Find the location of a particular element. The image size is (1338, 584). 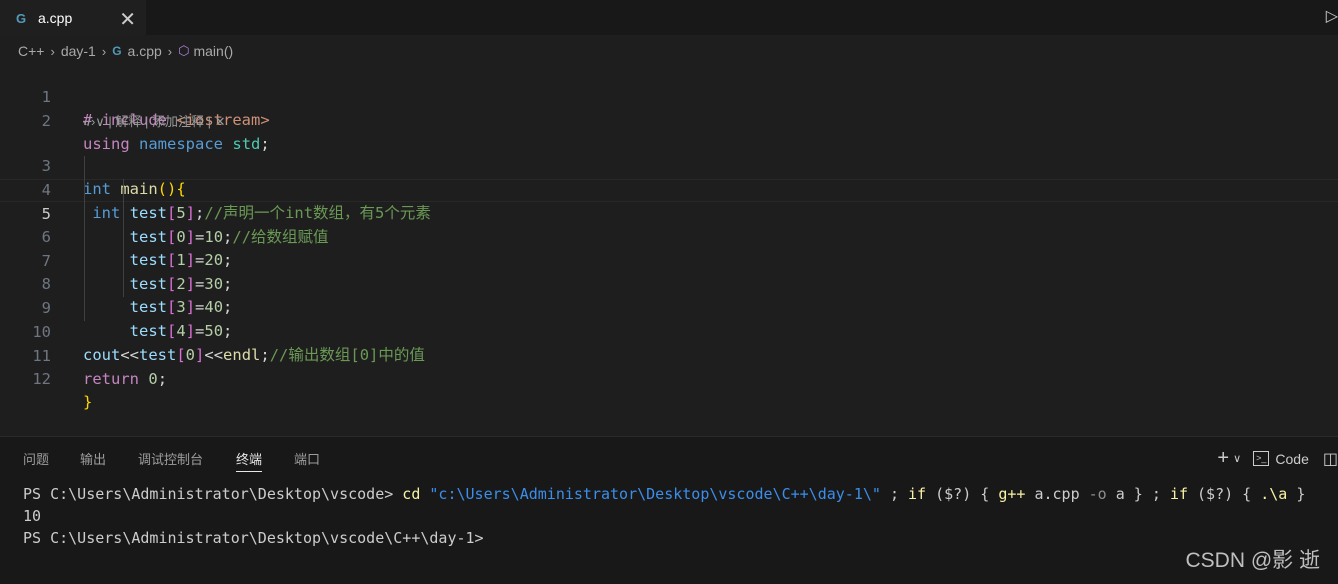

code-line: 9 test[4]=50; is located at coordinates (669, 307).